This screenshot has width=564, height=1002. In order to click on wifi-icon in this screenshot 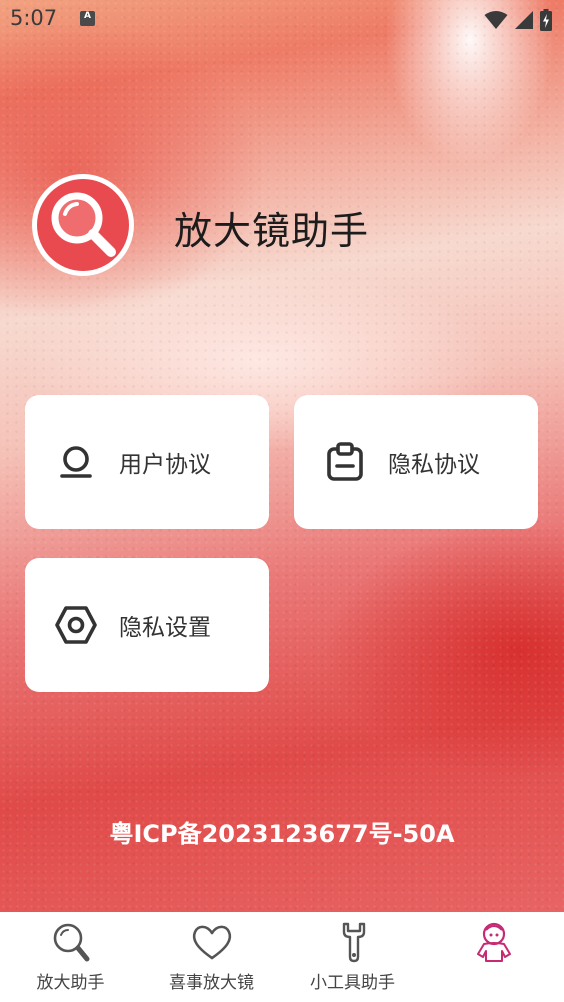, I will do `click(496, 20)`.